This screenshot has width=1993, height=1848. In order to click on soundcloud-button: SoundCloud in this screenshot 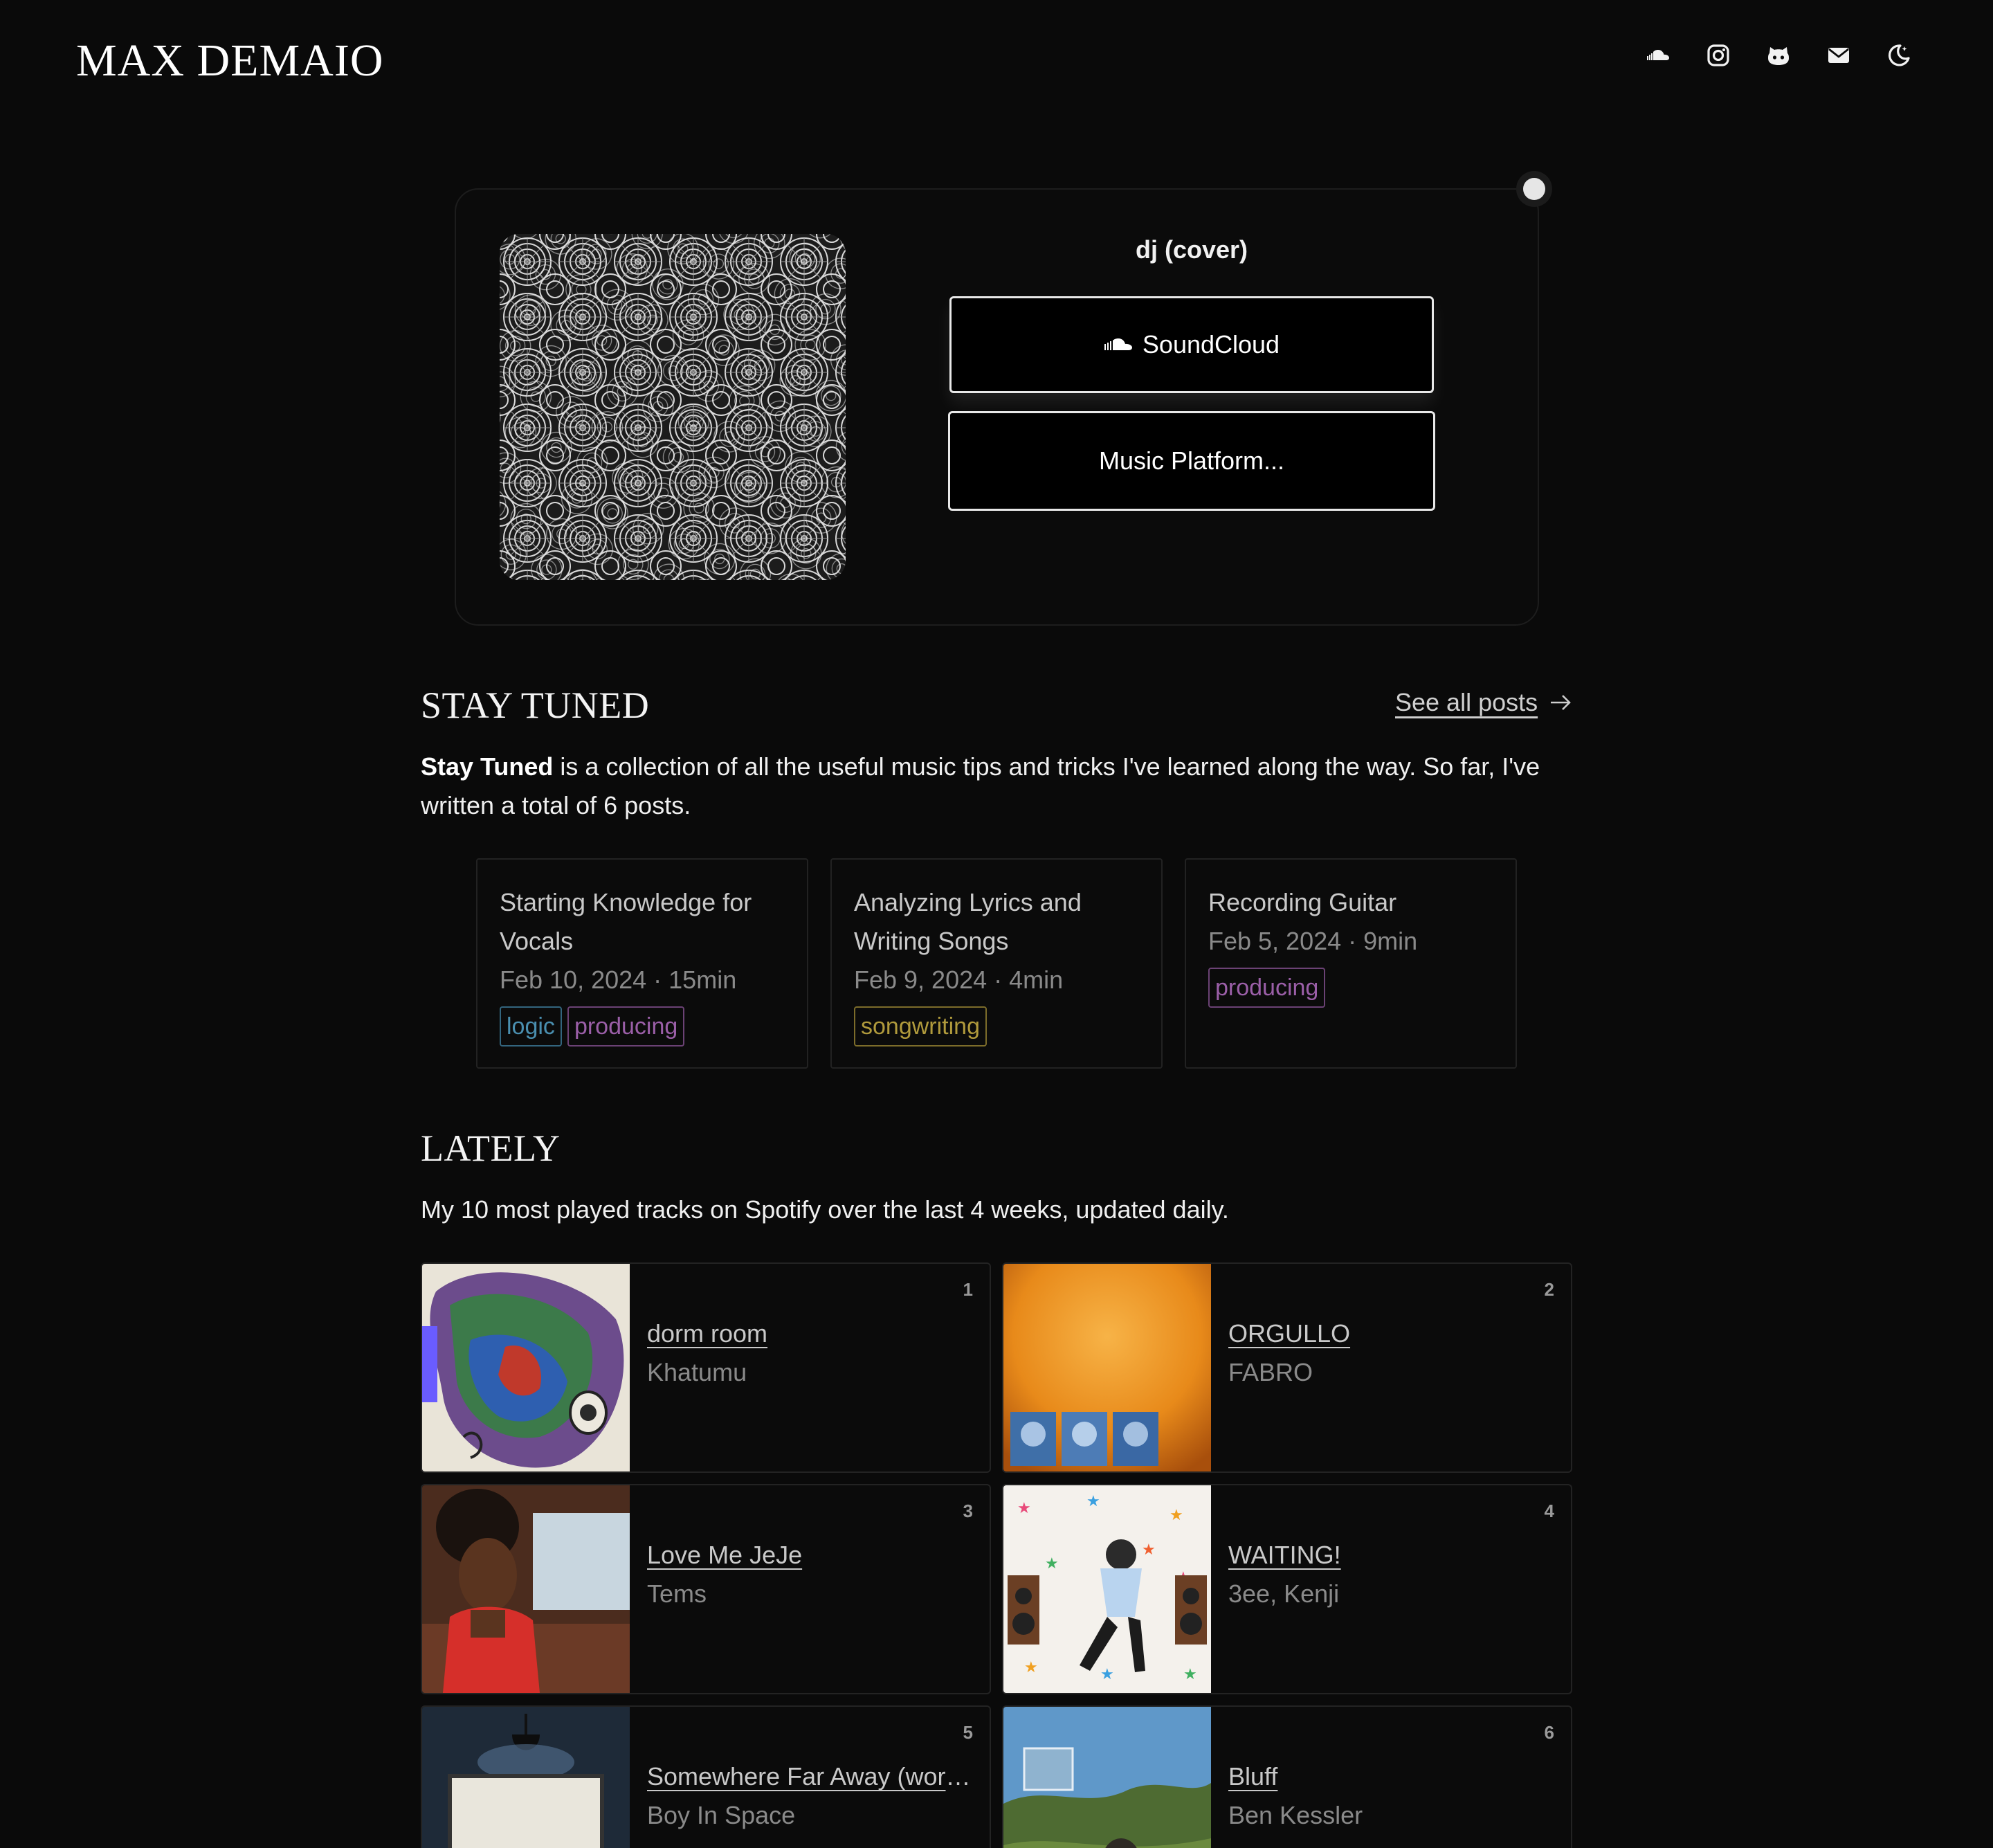, I will do `click(1191, 344)`.